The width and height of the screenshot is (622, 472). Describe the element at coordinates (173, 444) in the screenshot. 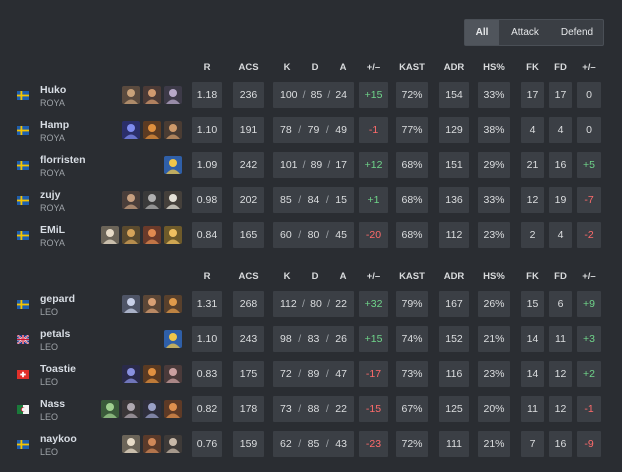

I see `agent-z-icon` at that location.